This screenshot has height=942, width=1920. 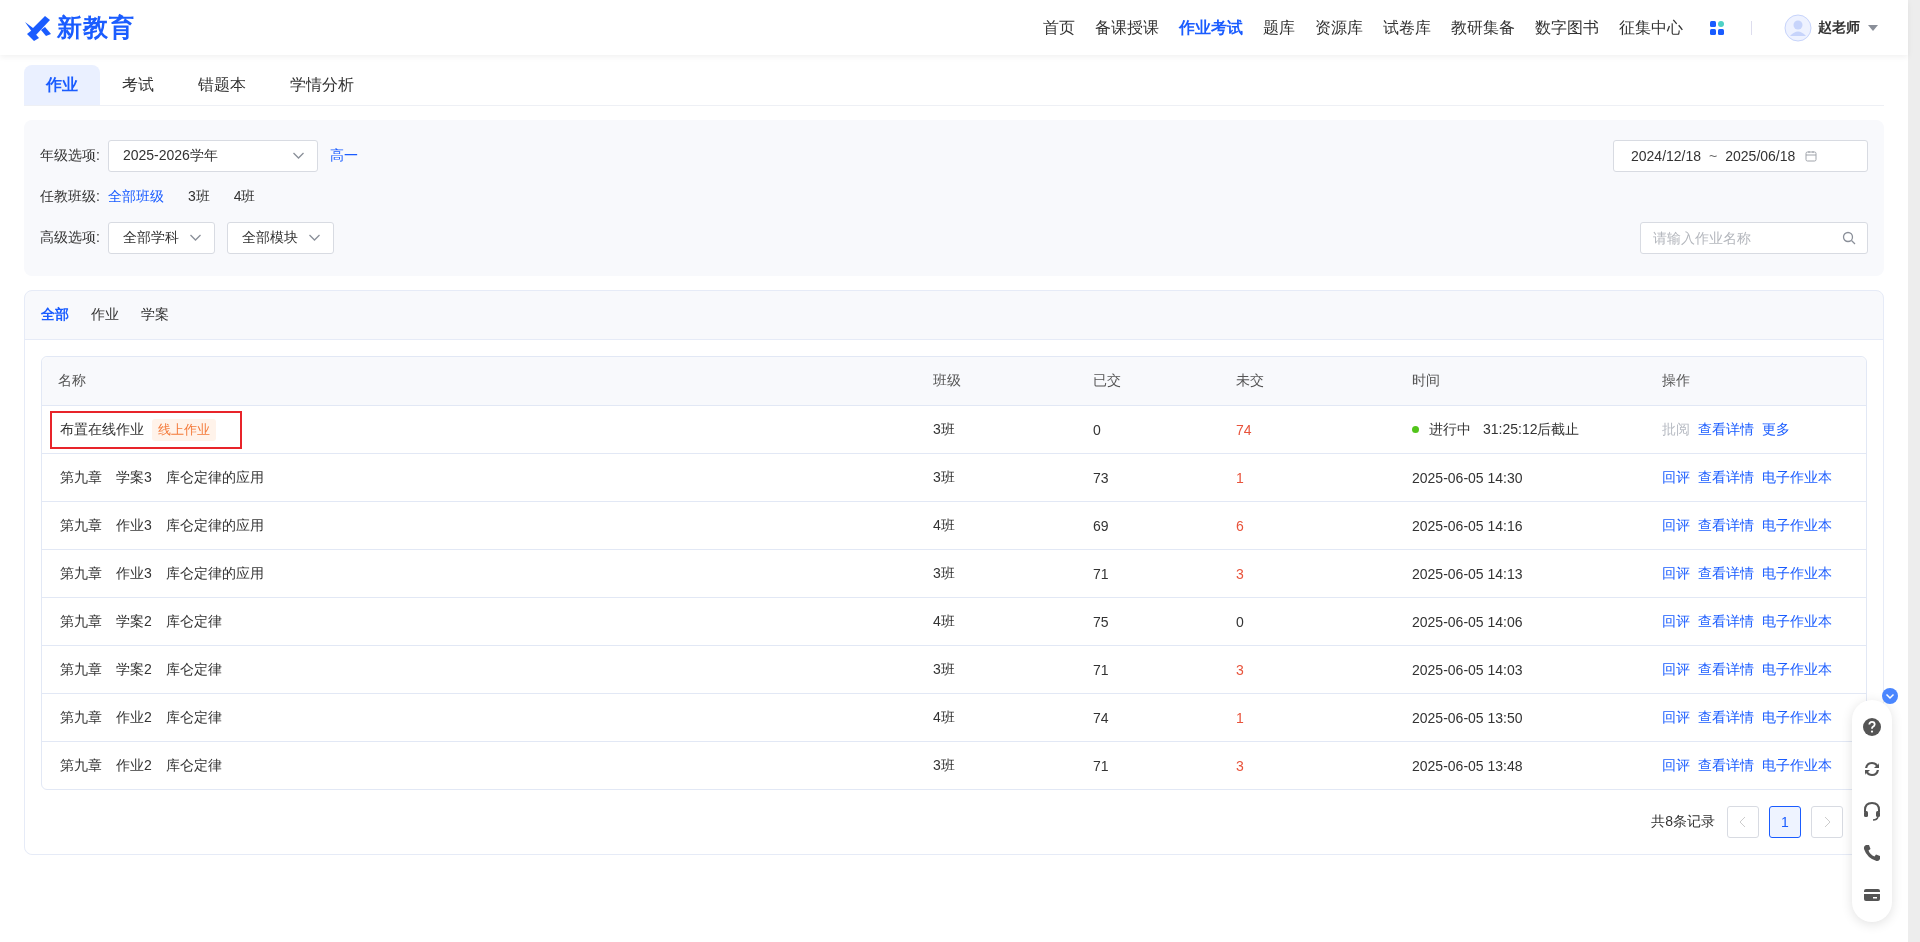 I want to click on homework-name: 第九章 学案3 库仑定律的应用, so click(x=162, y=477).